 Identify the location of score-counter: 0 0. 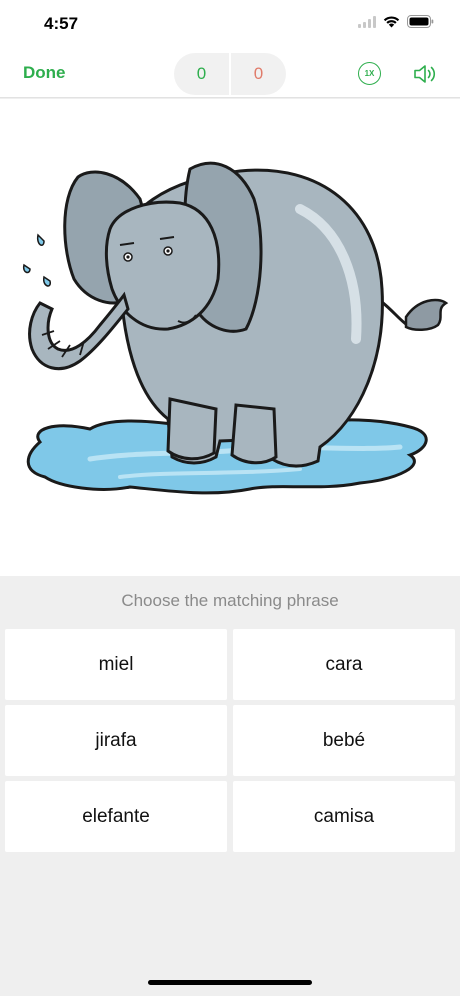
(230, 74).